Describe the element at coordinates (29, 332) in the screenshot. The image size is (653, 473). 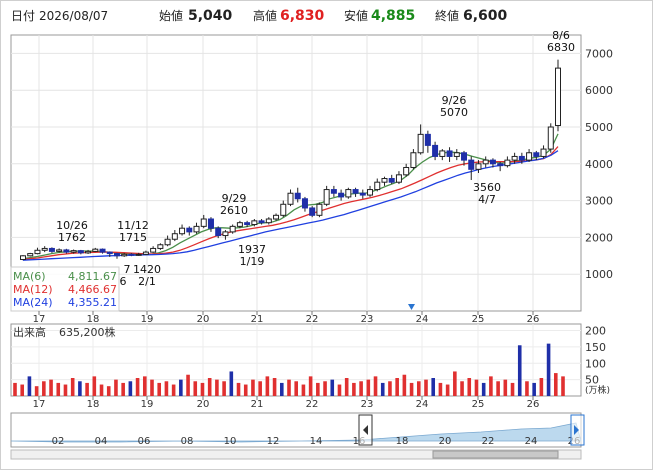
I see `volume-title-label: 出来高` at that location.